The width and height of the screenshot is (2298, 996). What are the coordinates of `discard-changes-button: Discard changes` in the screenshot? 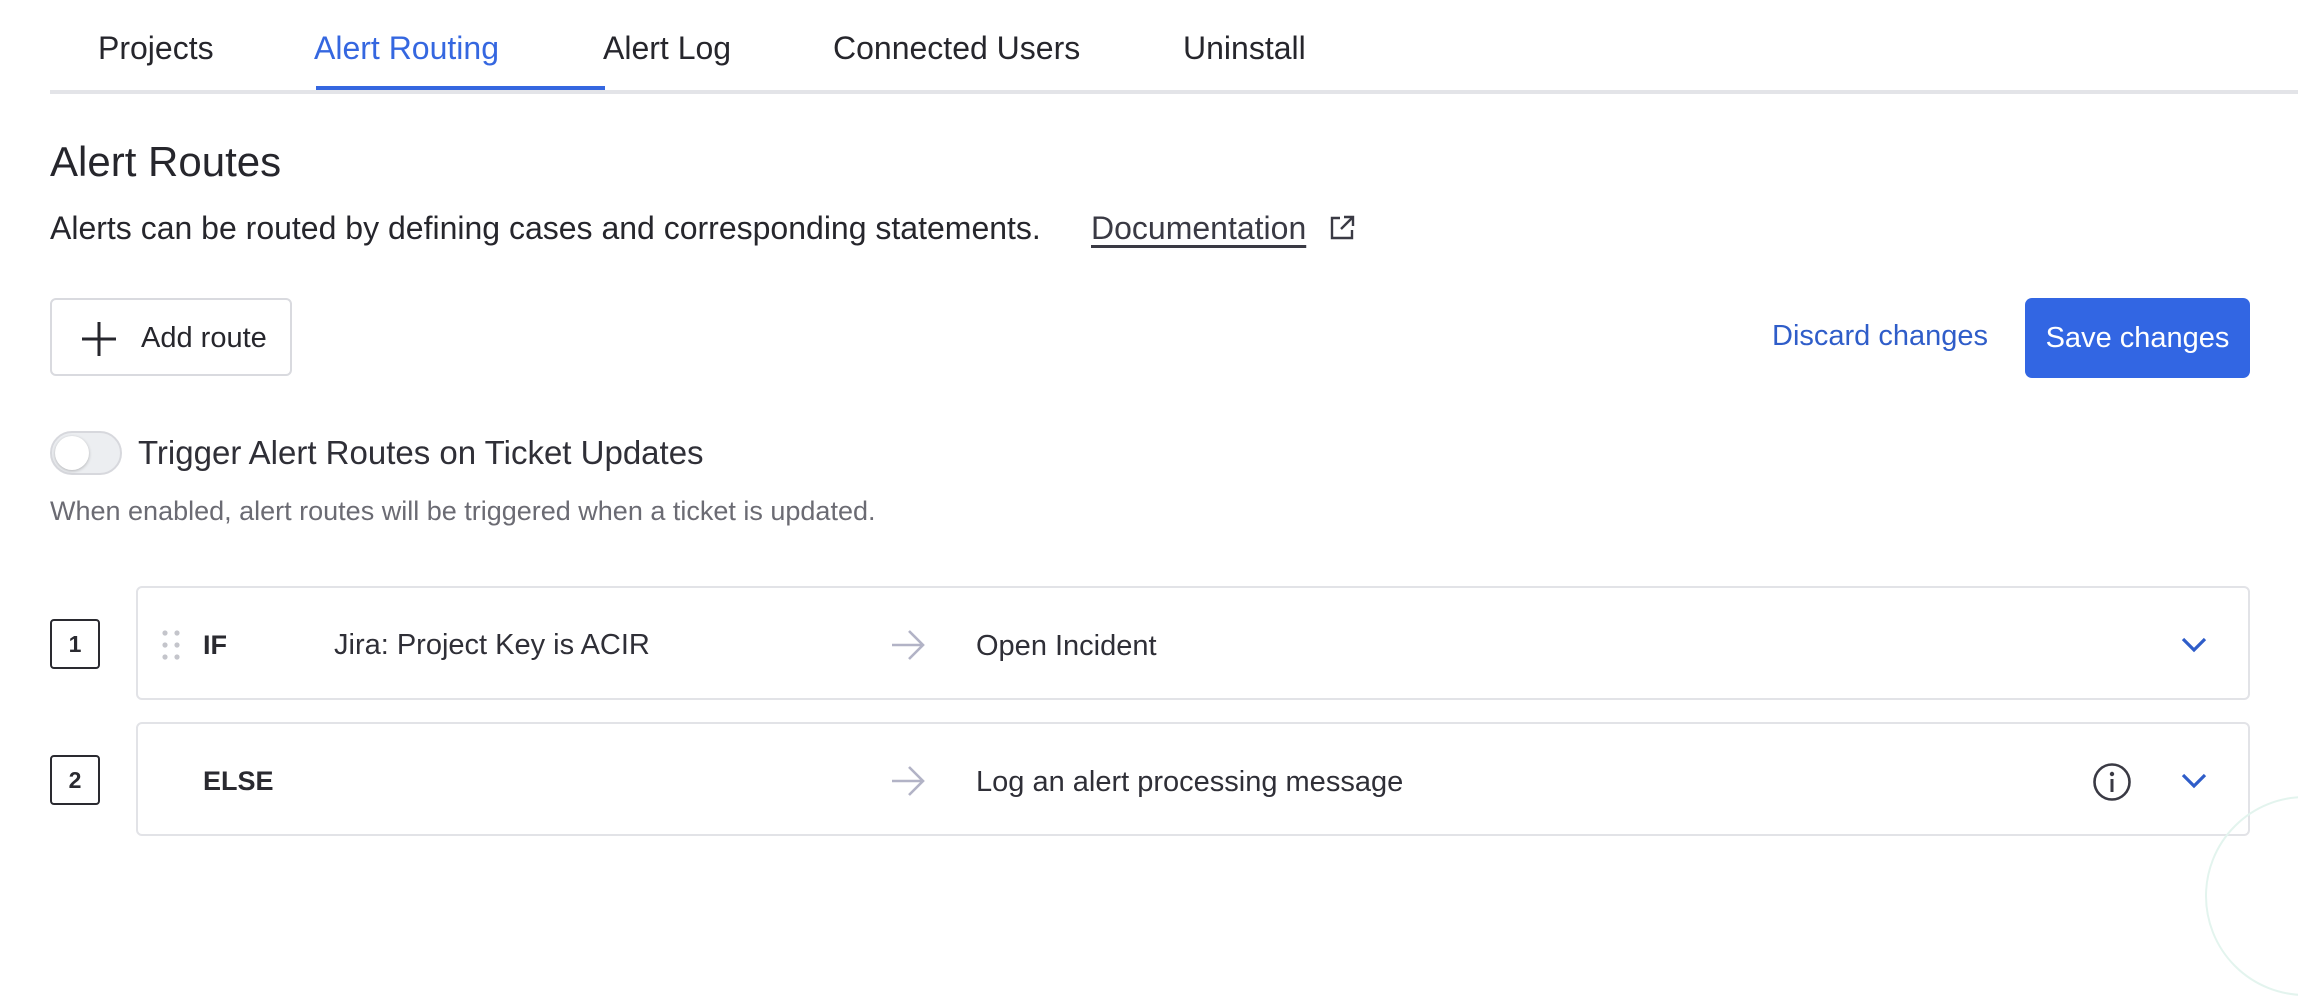 It's located at (1880, 336).